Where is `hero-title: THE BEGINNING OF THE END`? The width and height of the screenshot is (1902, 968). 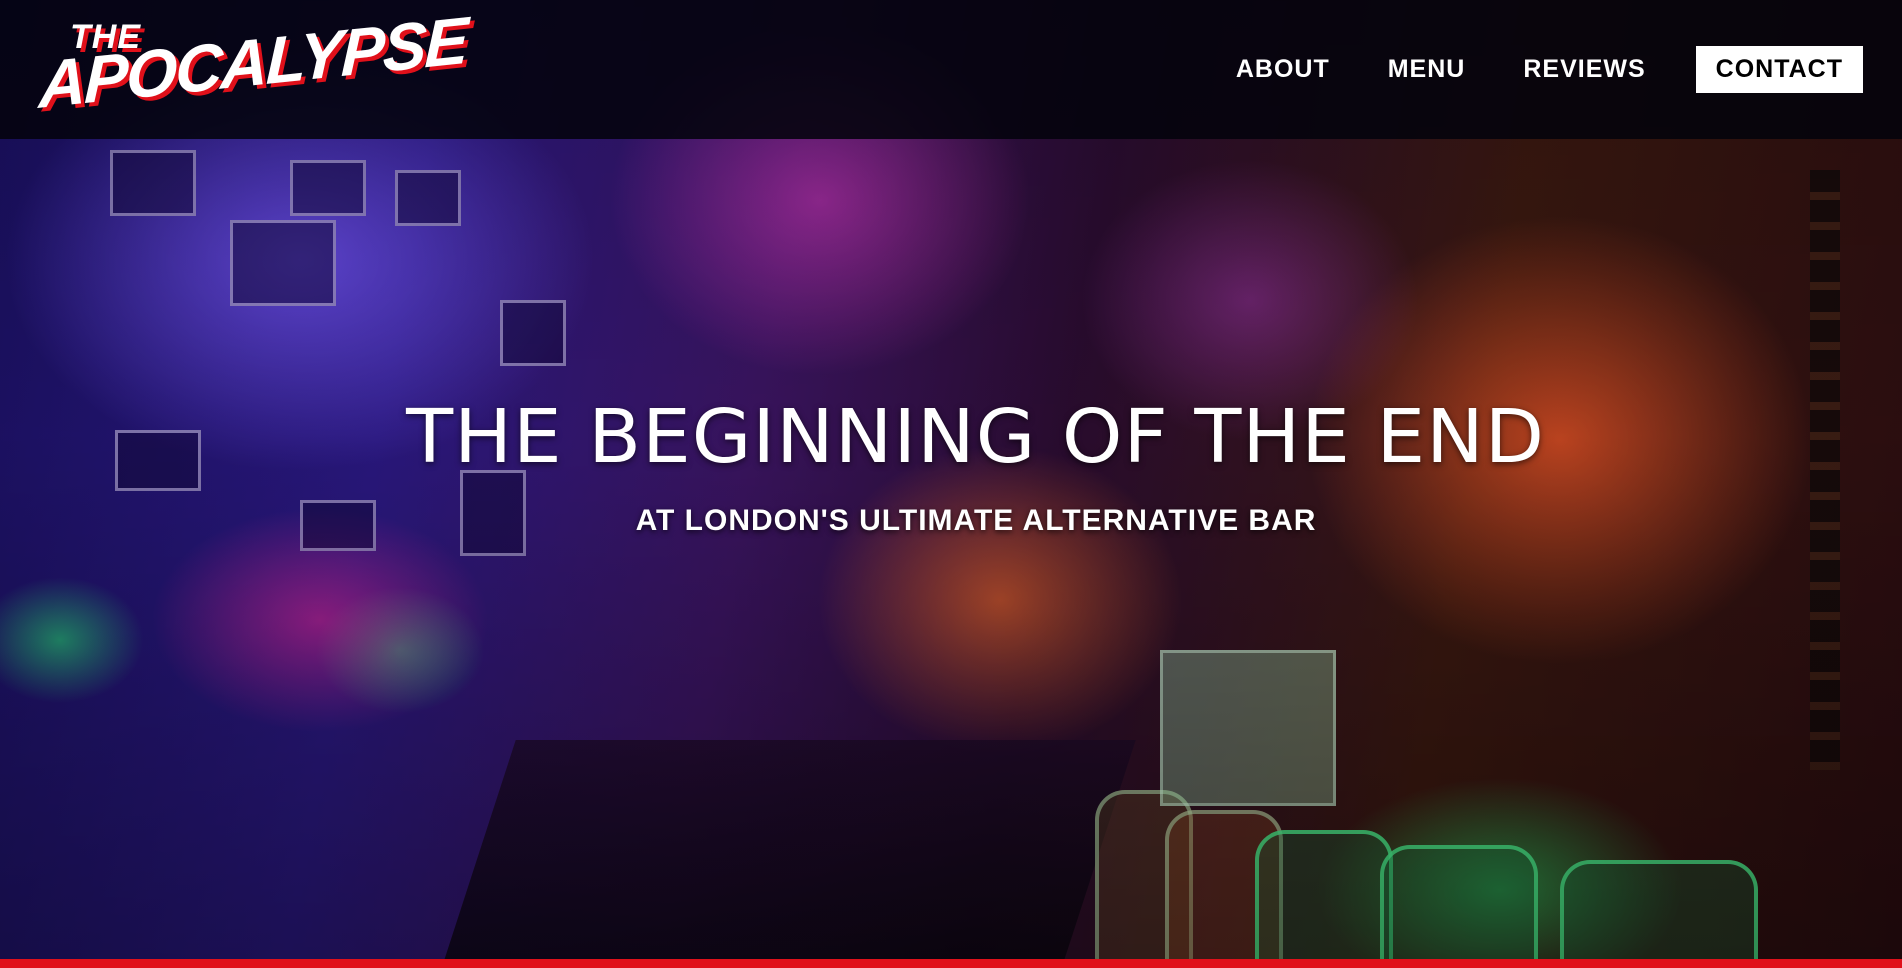 hero-title: THE BEGINNING OF THE END is located at coordinates (976, 437).